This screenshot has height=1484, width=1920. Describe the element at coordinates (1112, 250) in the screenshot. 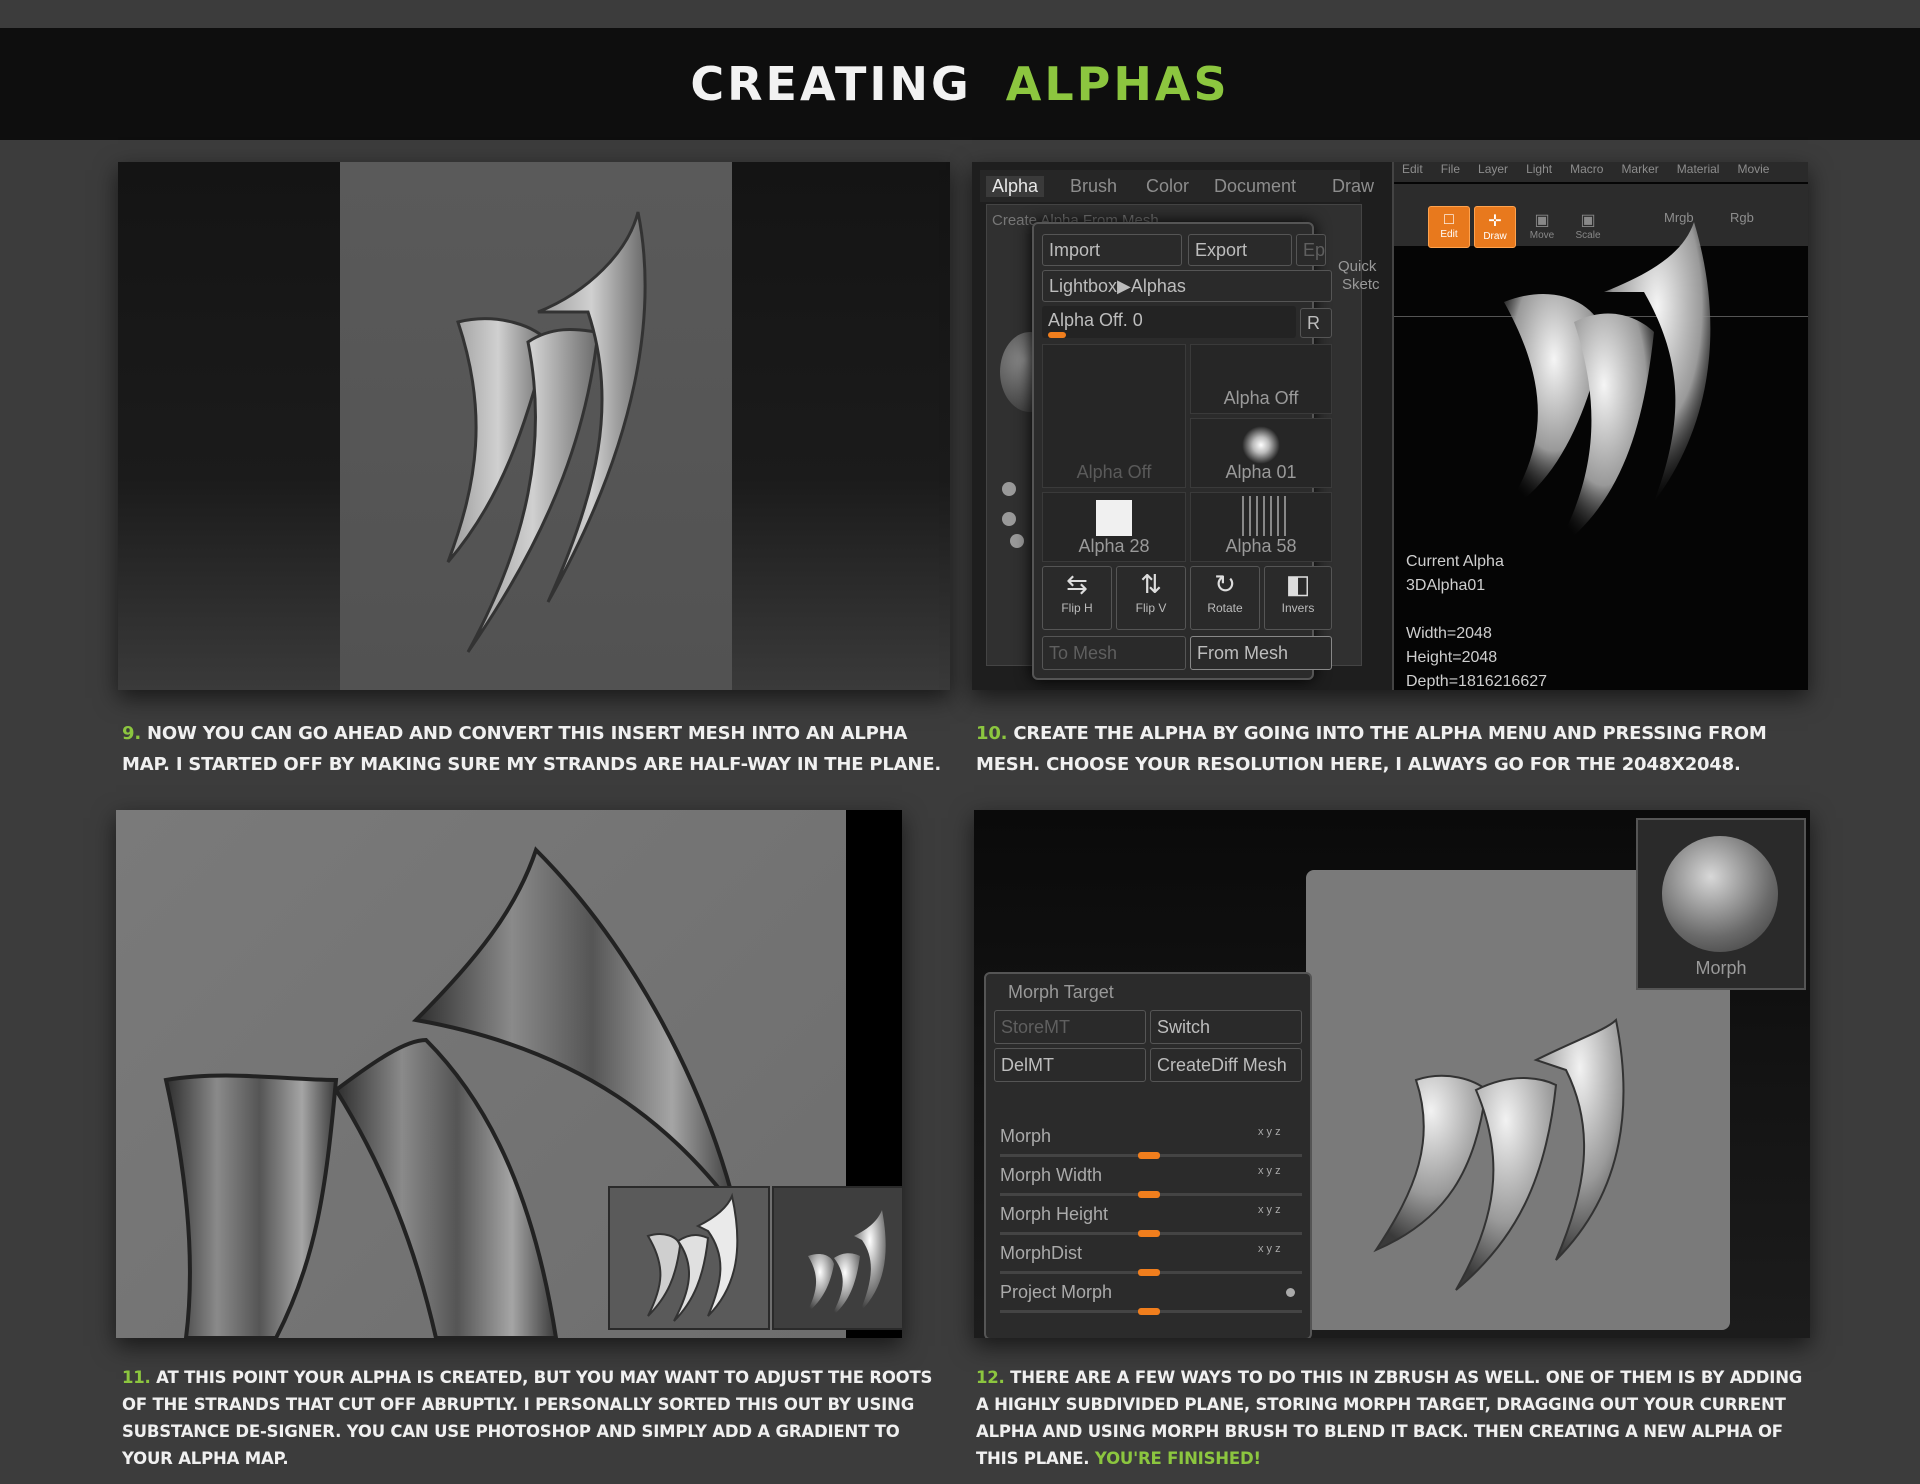

I see `import-button: Import` at that location.